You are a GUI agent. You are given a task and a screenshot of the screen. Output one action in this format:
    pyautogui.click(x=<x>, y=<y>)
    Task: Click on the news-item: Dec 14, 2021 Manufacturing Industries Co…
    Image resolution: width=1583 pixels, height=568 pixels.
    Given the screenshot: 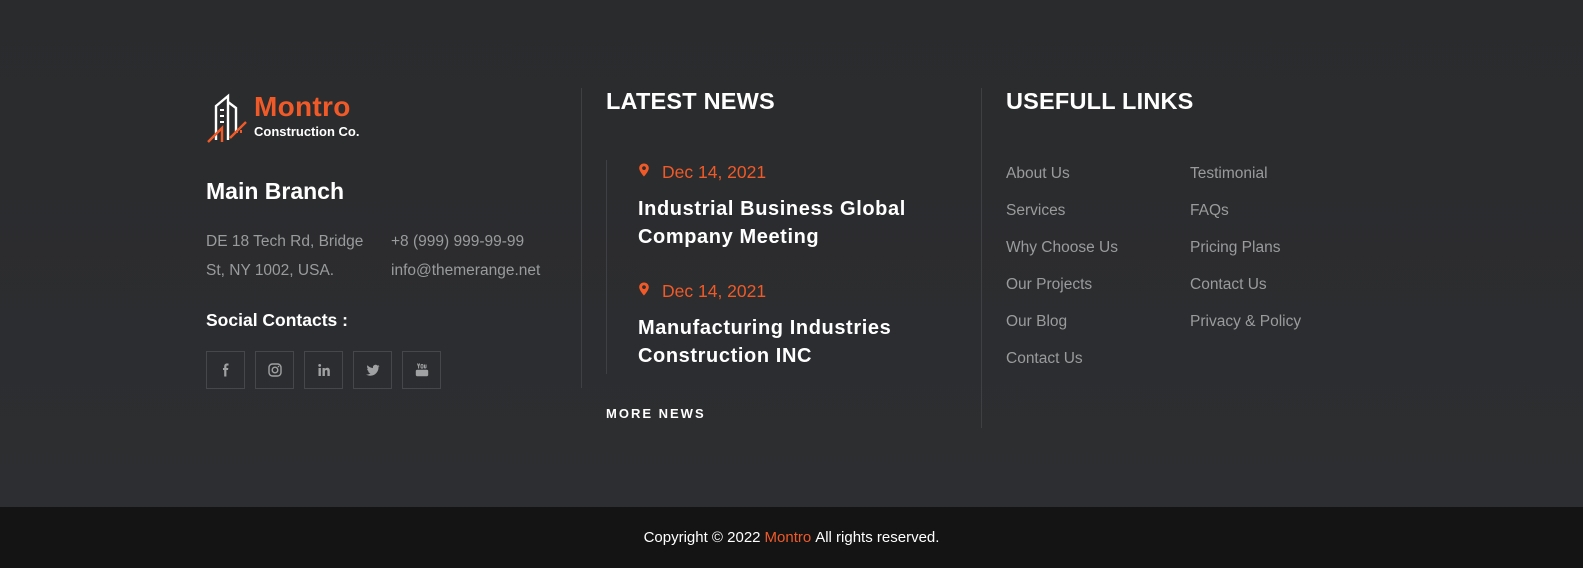 What is the action you would take?
    pyautogui.click(x=788, y=325)
    